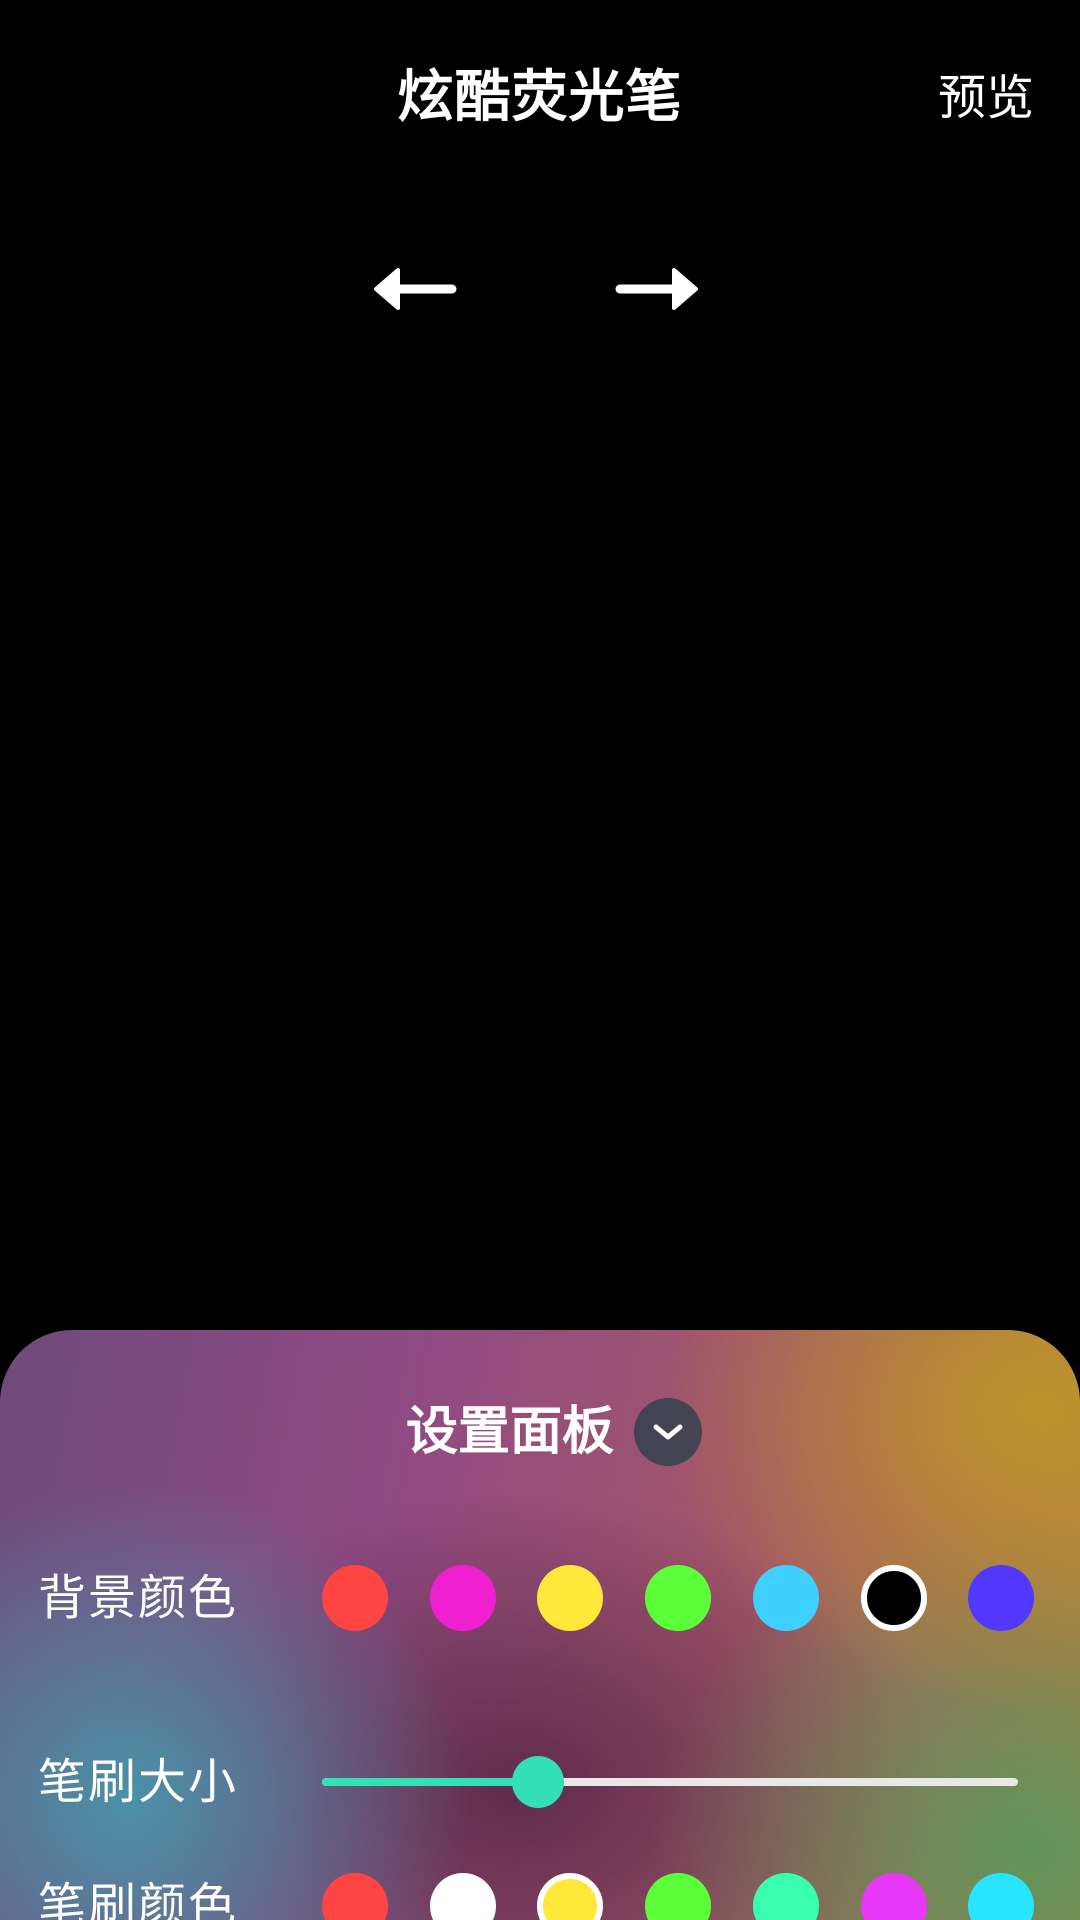 The image size is (1080, 1920). I want to click on arrow-right-icon, so click(656, 289).